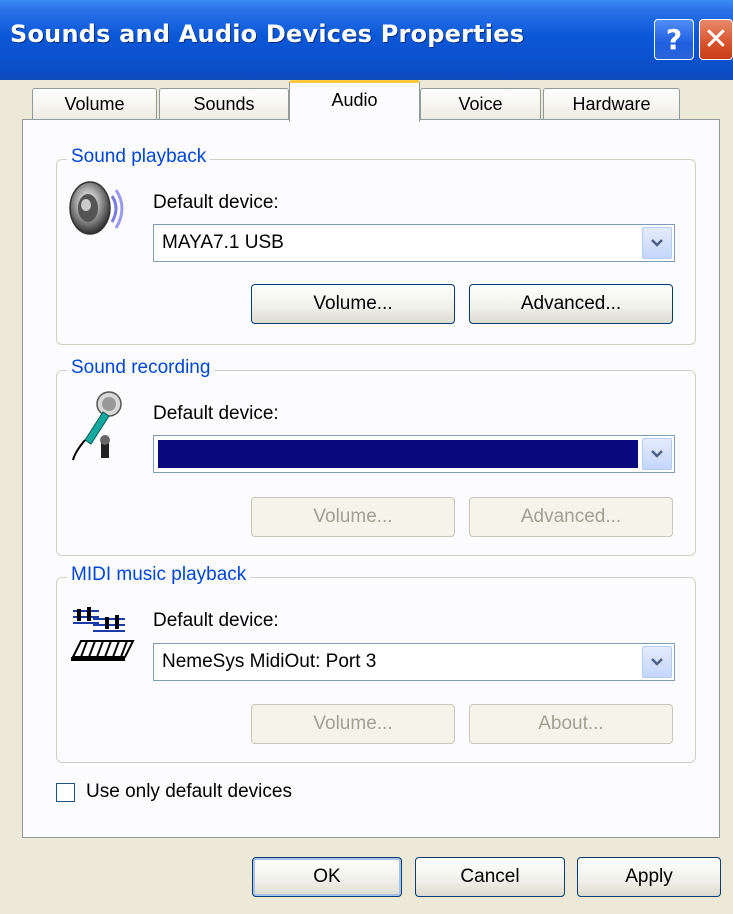 The height and width of the screenshot is (914, 733). I want to click on help-icon: ?, so click(674, 39).